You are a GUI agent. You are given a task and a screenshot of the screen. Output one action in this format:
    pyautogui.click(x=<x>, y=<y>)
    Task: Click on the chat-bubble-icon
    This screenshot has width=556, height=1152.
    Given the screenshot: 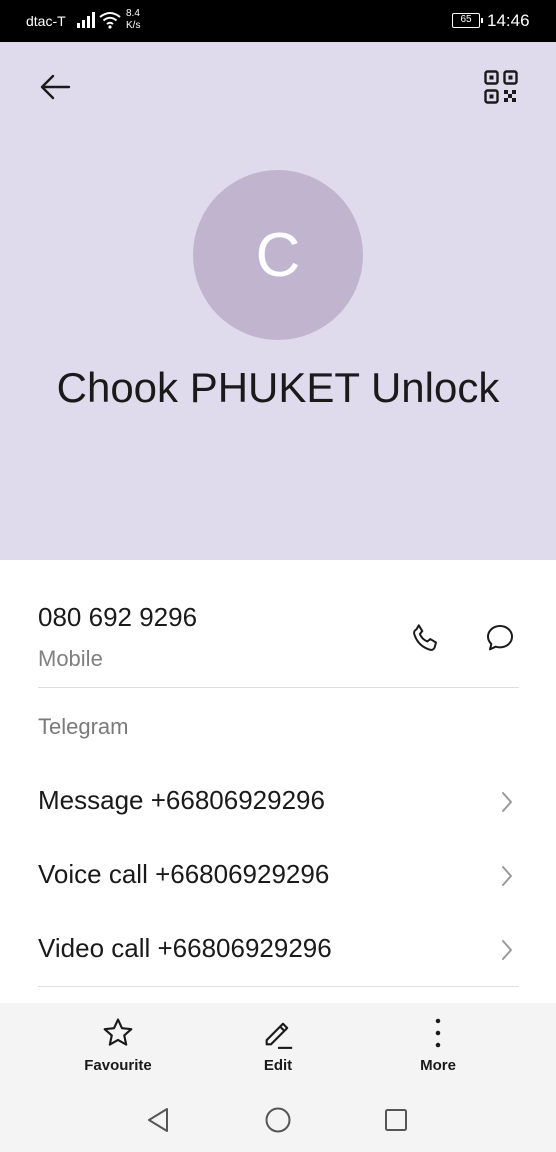 What is the action you would take?
    pyautogui.click(x=500, y=638)
    